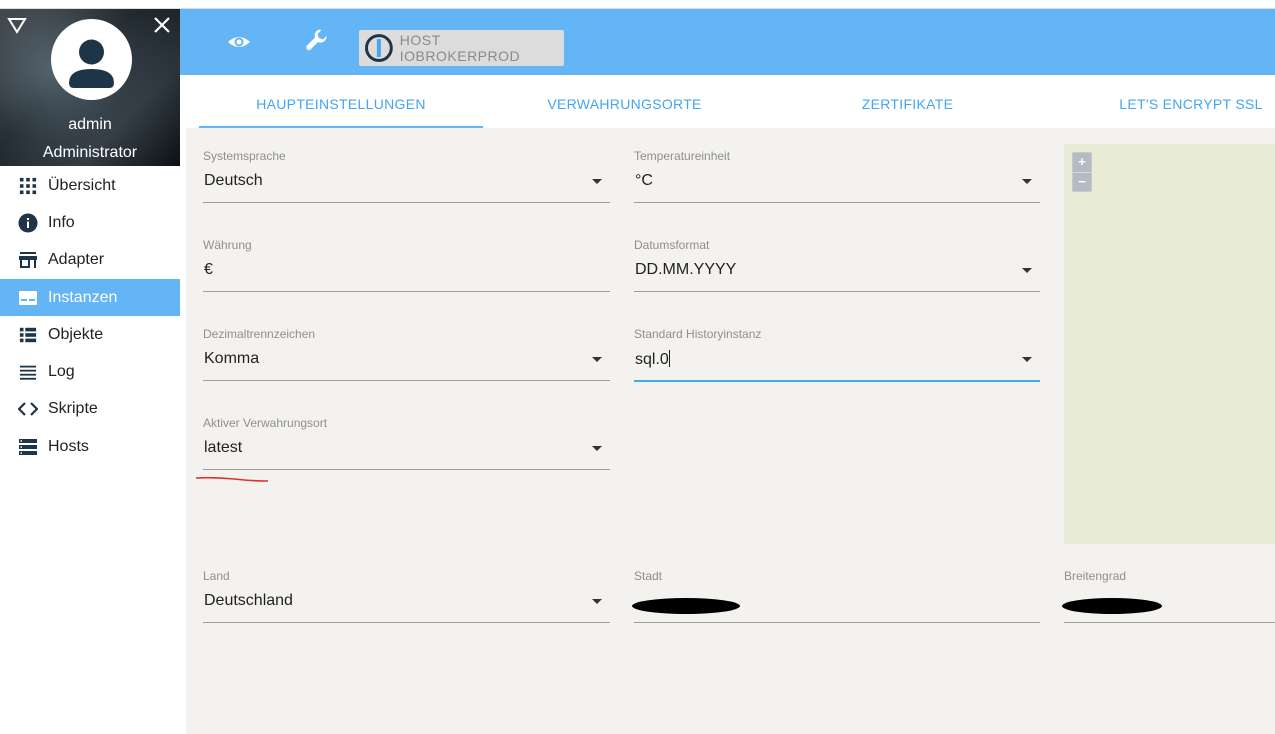 This screenshot has height=734, width=1275. Describe the element at coordinates (82, 185) in the screenshot. I see `sidebar-item-label: Übersicht` at that location.